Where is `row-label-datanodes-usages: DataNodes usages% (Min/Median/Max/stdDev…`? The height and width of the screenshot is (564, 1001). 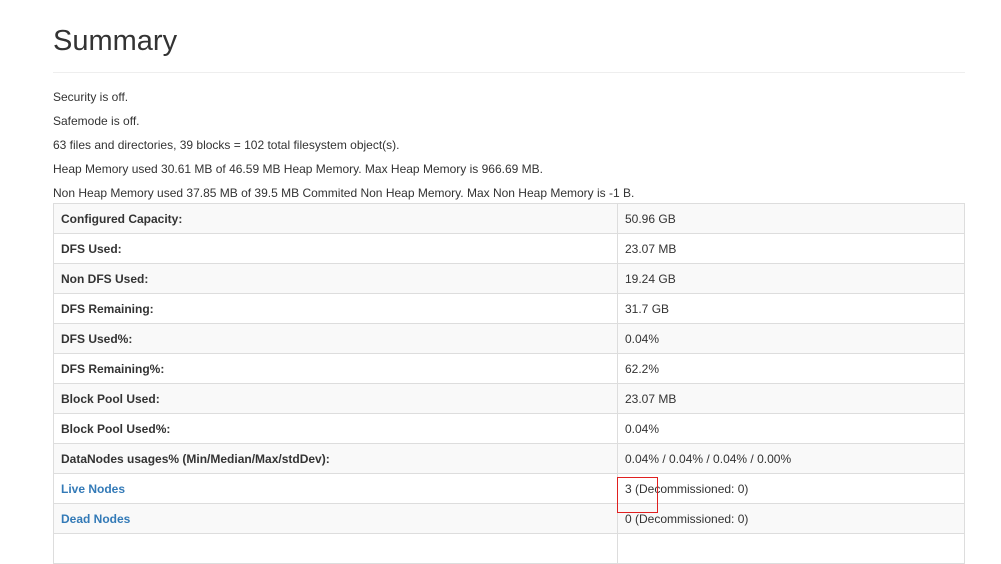 row-label-datanodes-usages: DataNodes usages% (Min/Median/Max/stdDev… is located at coordinates (335, 458).